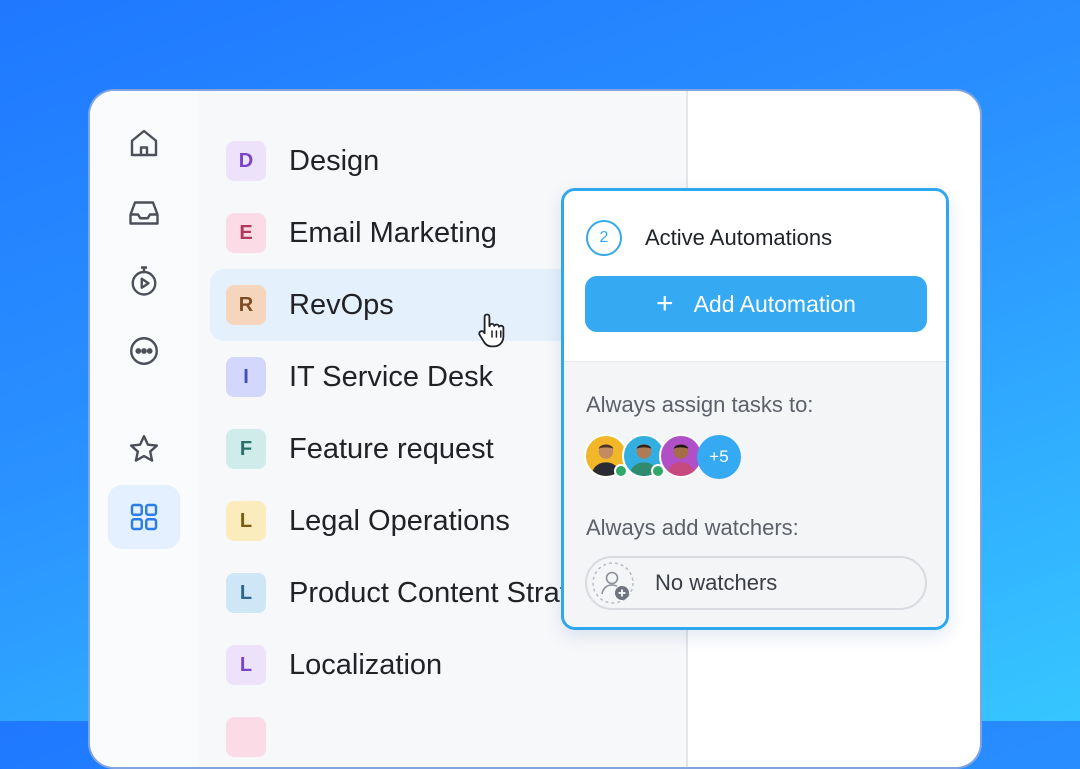 The width and height of the screenshot is (1080, 769). Describe the element at coordinates (246, 377) in the screenshot. I see `space-badge: I` at that location.